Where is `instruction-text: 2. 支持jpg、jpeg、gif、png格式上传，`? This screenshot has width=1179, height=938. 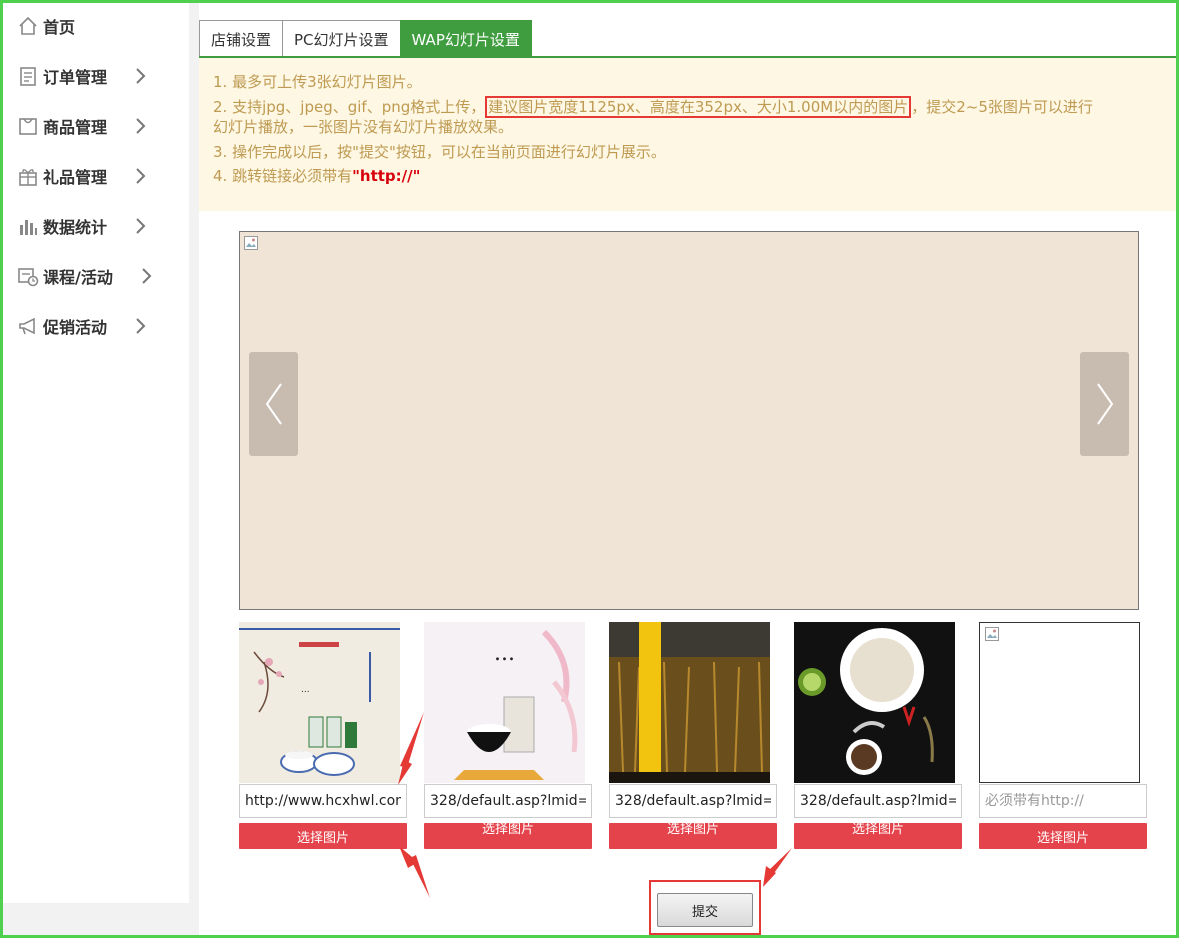 instruction-text: 2. 支持jpg、jpeg、gif、png格式上传， is located at coordinates (349, 106).